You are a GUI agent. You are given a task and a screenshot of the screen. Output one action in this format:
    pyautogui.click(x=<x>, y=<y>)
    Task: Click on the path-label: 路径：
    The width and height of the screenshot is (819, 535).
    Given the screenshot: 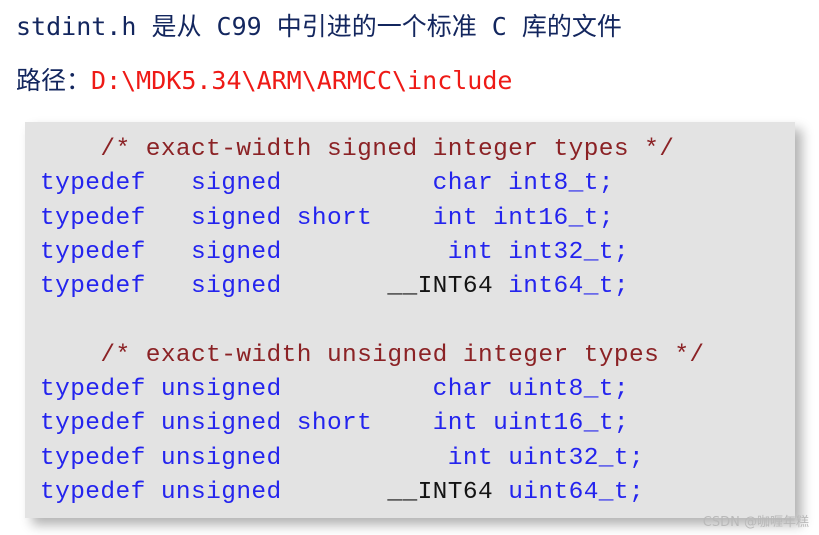 What is the action you would take?
    pyautogui.click(x=54, y=80)
    